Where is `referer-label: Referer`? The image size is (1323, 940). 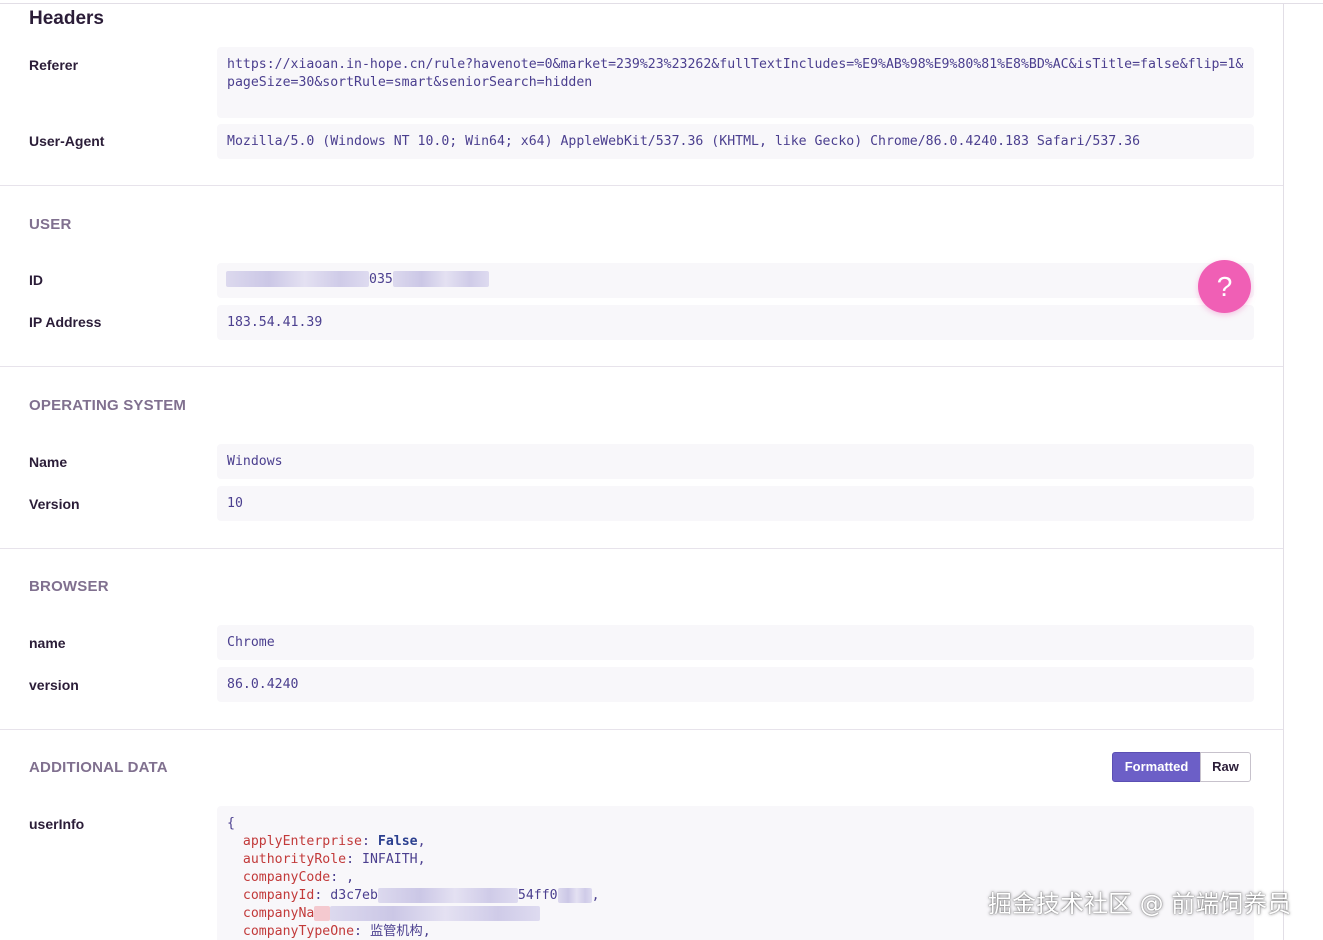
referer-label: Referer is located at coordinates (54, 65).